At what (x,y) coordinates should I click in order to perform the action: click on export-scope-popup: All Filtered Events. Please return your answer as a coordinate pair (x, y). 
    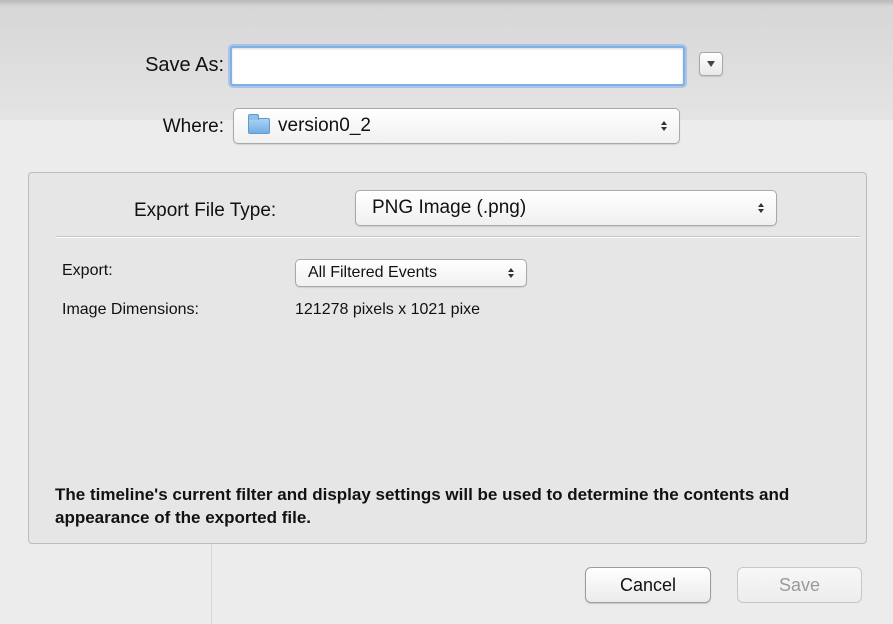
    Looking at the image, I should click on (411, 273).